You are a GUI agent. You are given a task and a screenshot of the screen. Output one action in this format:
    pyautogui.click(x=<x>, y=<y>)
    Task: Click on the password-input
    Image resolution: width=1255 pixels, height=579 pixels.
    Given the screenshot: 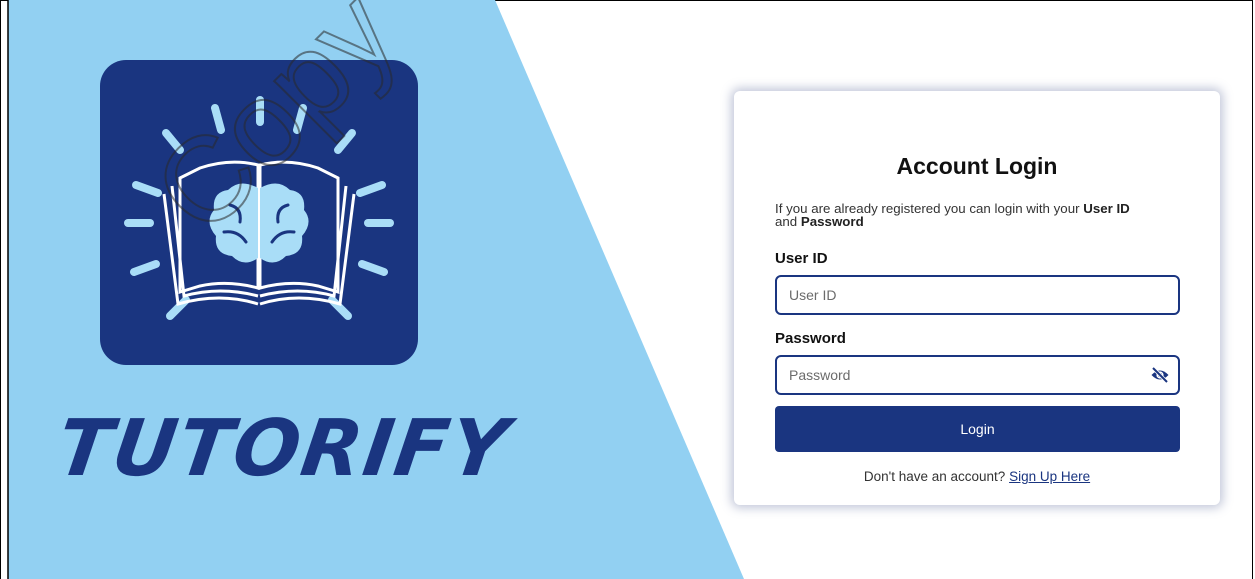 What is the action you would take?
    pyautogui.click(x=977, y=375)
    